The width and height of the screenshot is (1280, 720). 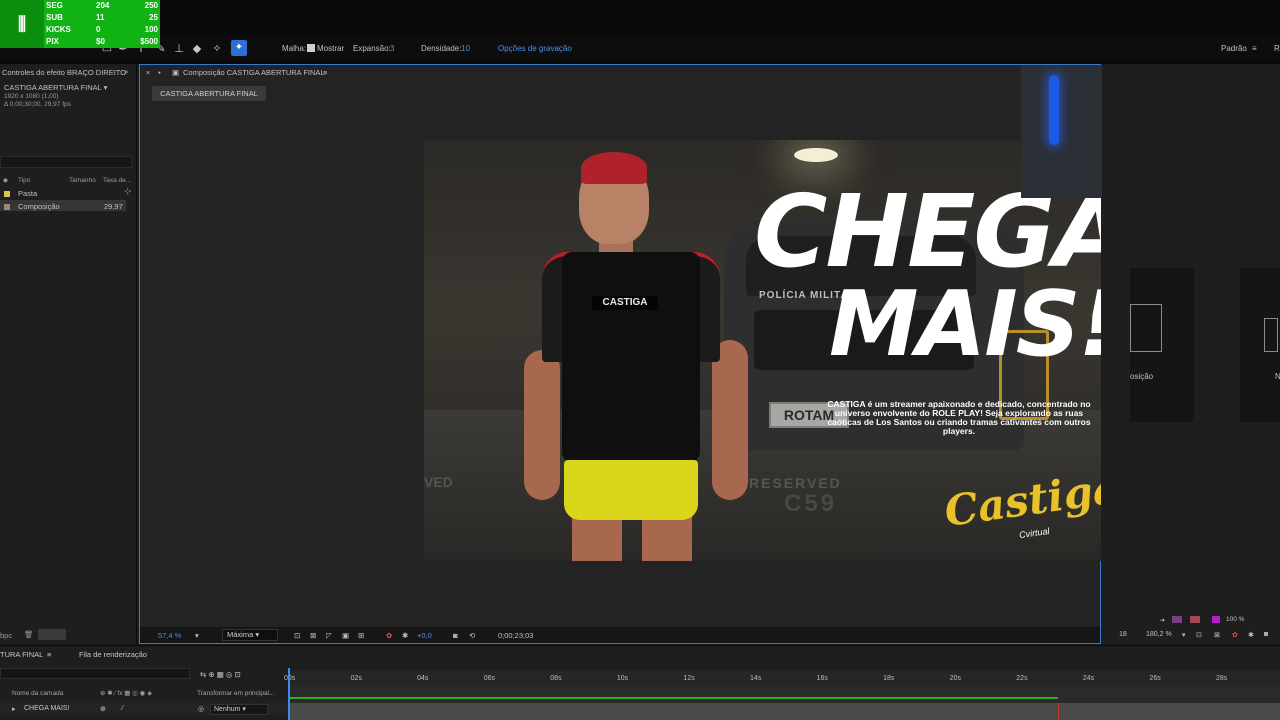 I want to click on composition-tab: Composição CASTIGA ABERTURA FINAL, so click(x=254, y=72).